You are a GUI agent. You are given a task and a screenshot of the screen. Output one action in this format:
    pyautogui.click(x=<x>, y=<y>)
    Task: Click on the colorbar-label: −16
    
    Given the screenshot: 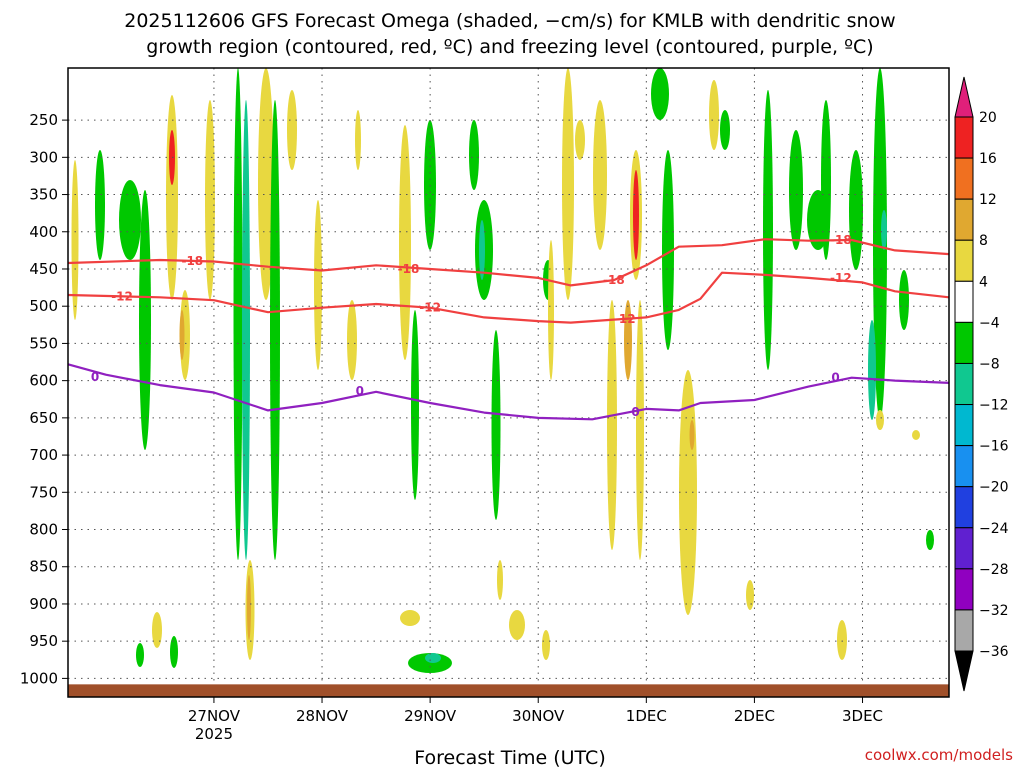 What is the action you would take?
    pyautogui.click(x=994, y=447)
    